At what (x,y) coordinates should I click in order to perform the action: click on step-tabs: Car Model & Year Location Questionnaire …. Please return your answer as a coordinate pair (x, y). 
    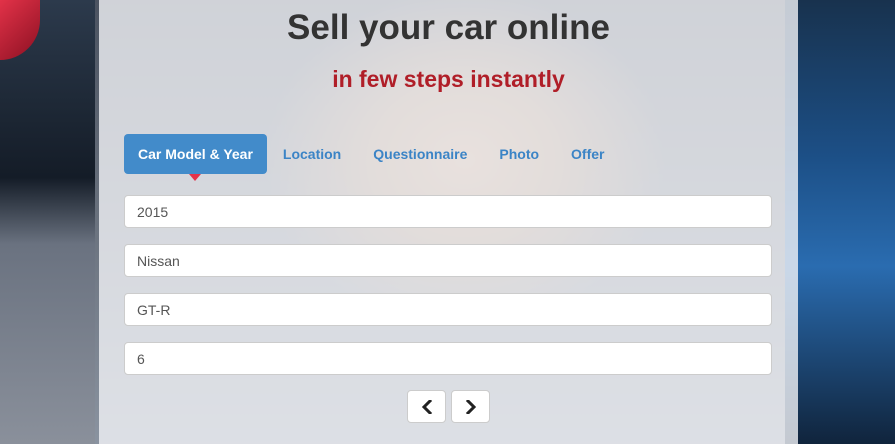
    Looking at the image, I should click on (372, 157).